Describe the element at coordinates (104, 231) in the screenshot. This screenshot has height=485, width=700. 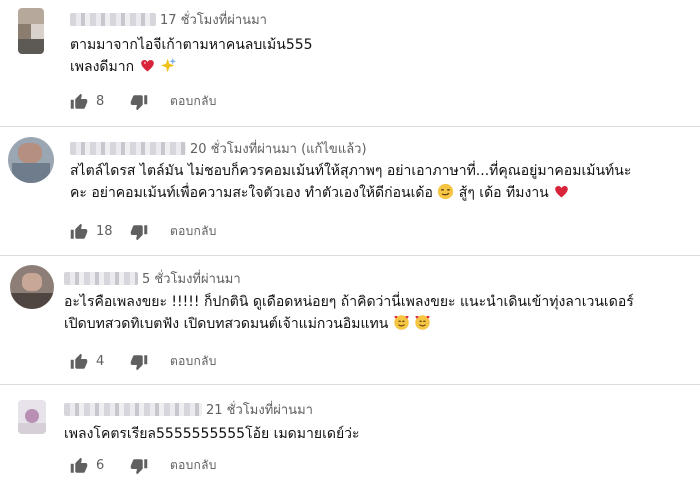
I see `like-count: 18` at that location.